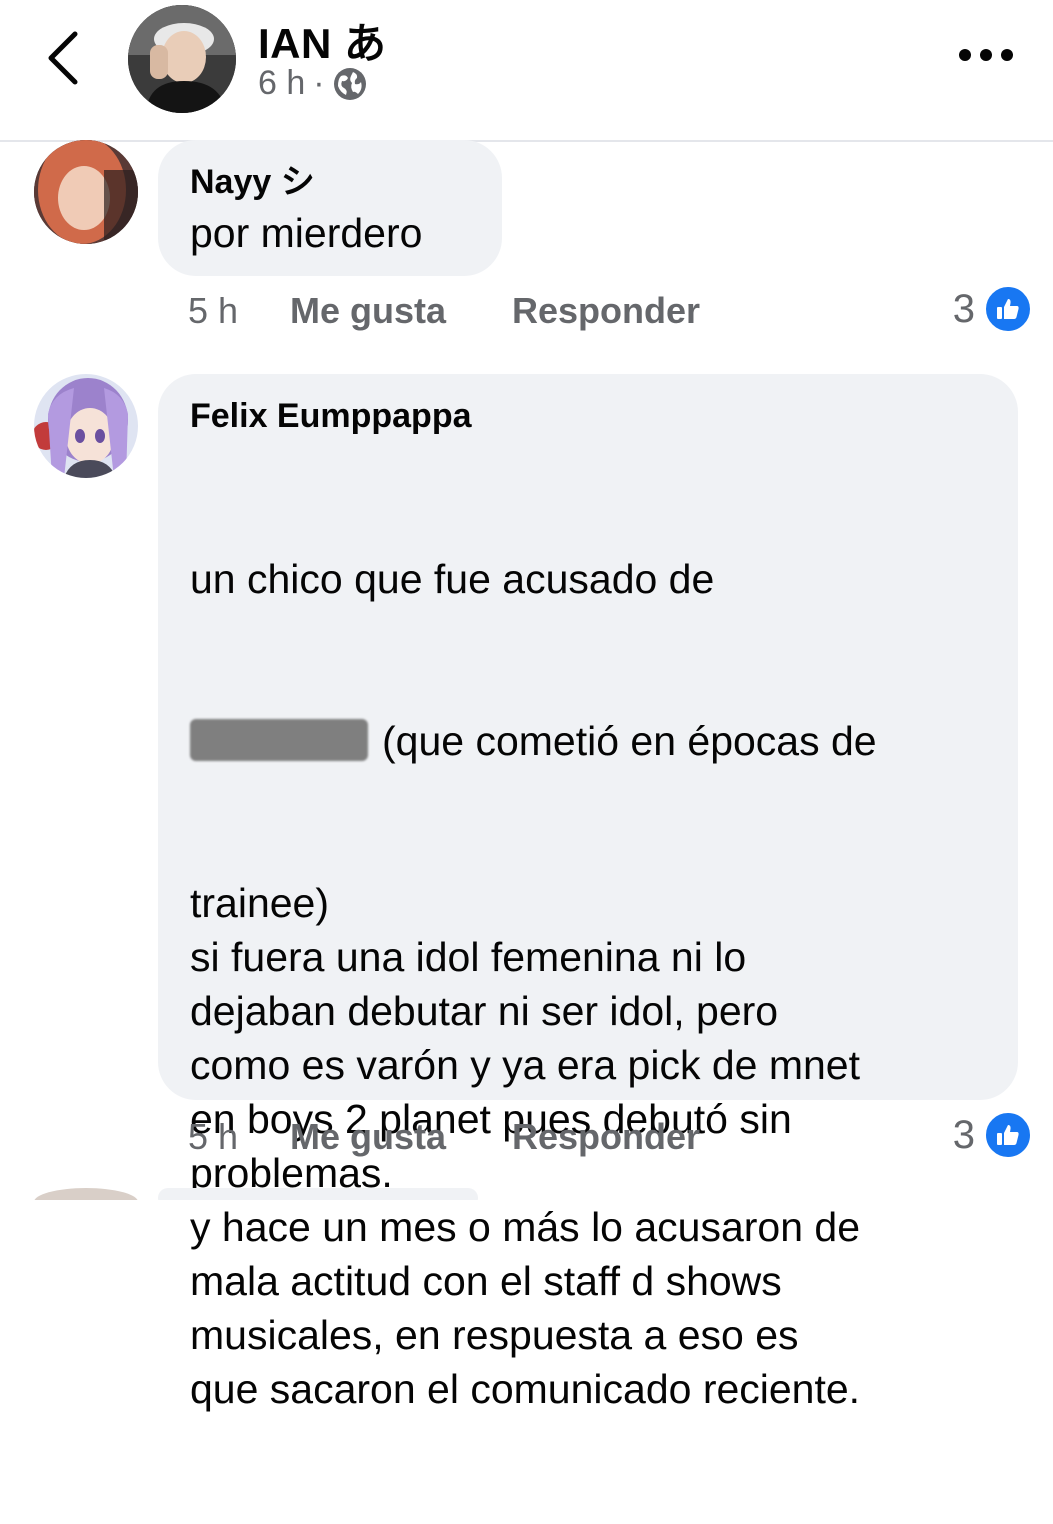 The height and width of the screenshot is (1524, 1053). Describe the element at coordinates (986, 55) in the screenshot. I see `more-options-button` at that location.